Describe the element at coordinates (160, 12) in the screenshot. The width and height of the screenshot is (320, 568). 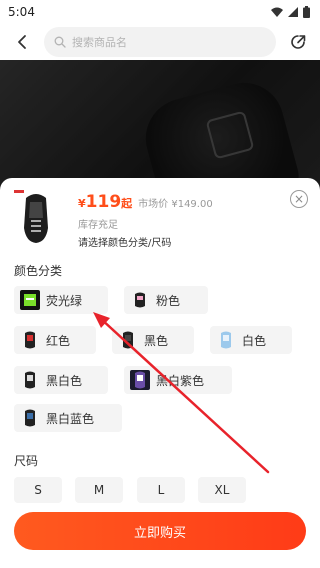
I see `status-bar: 5:04` at that location.